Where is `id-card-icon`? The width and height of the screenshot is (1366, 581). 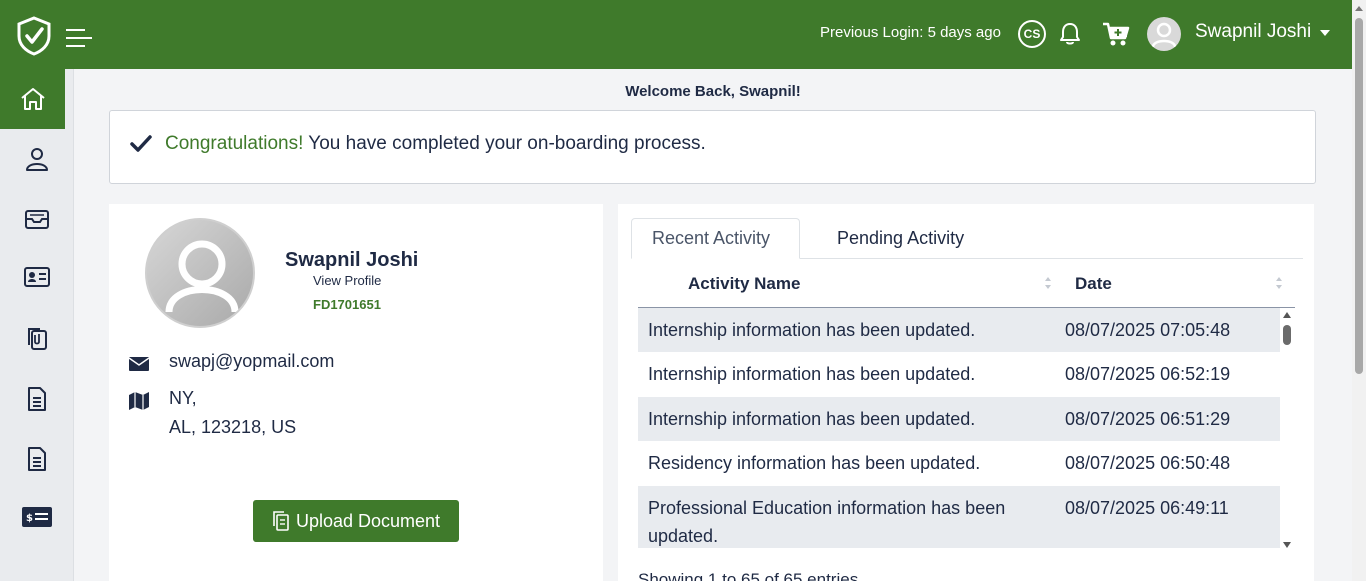
id-card-icon is located at coordinates (37, 277).